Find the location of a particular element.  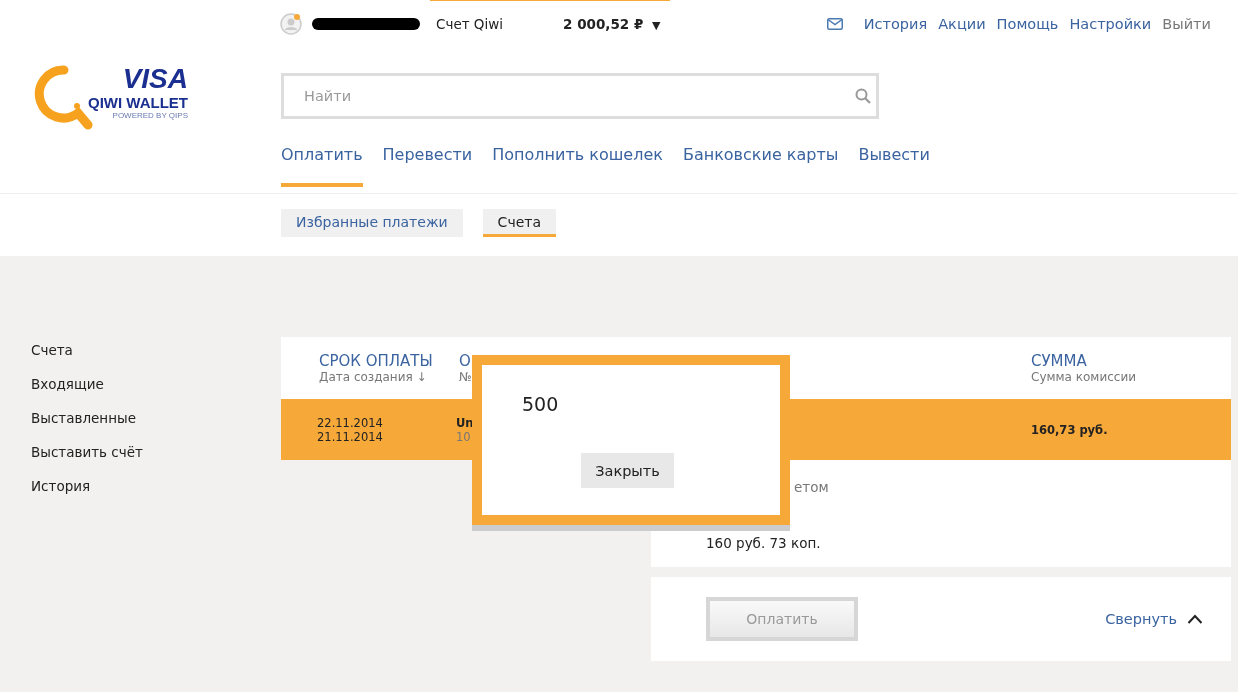

created-date: 21.11.2014 is located at coordinates (350, 436).